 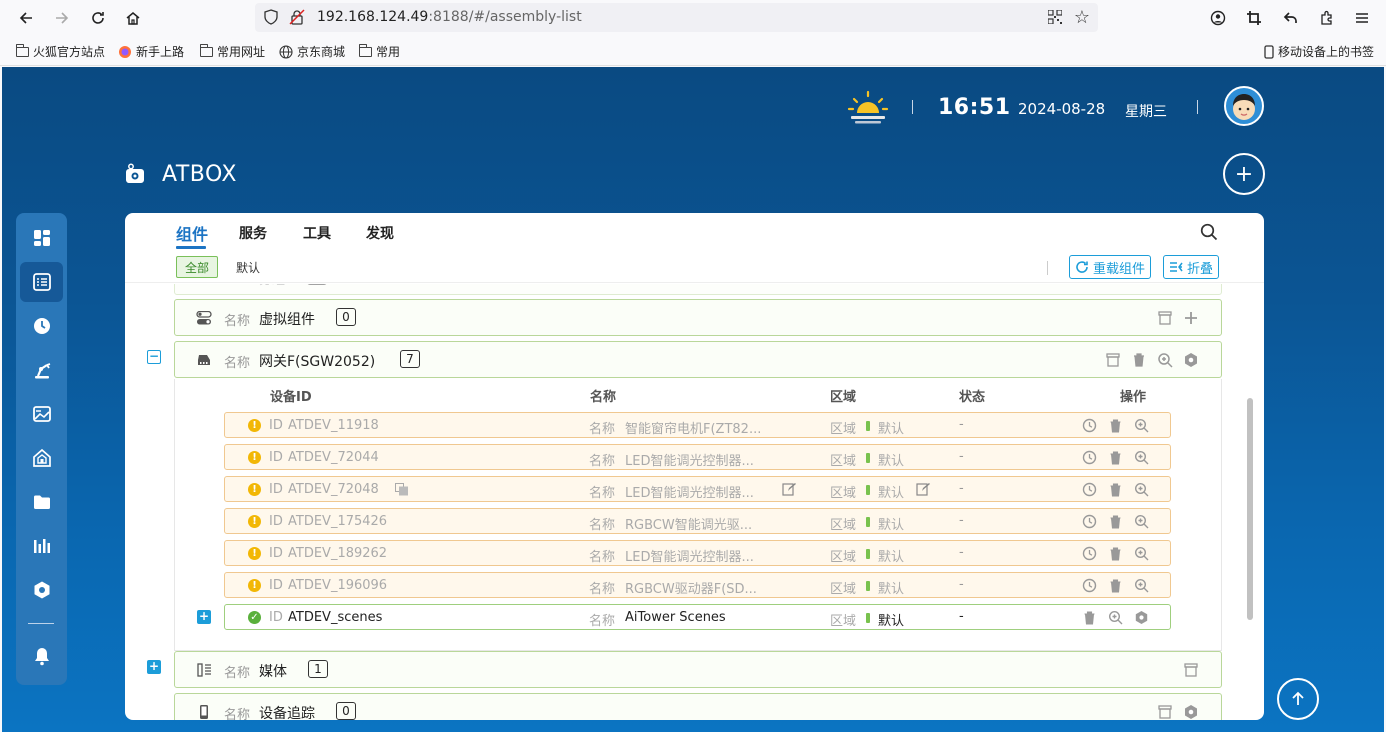 I want to click on plus-icon: +, so click(x=1244, y=174).